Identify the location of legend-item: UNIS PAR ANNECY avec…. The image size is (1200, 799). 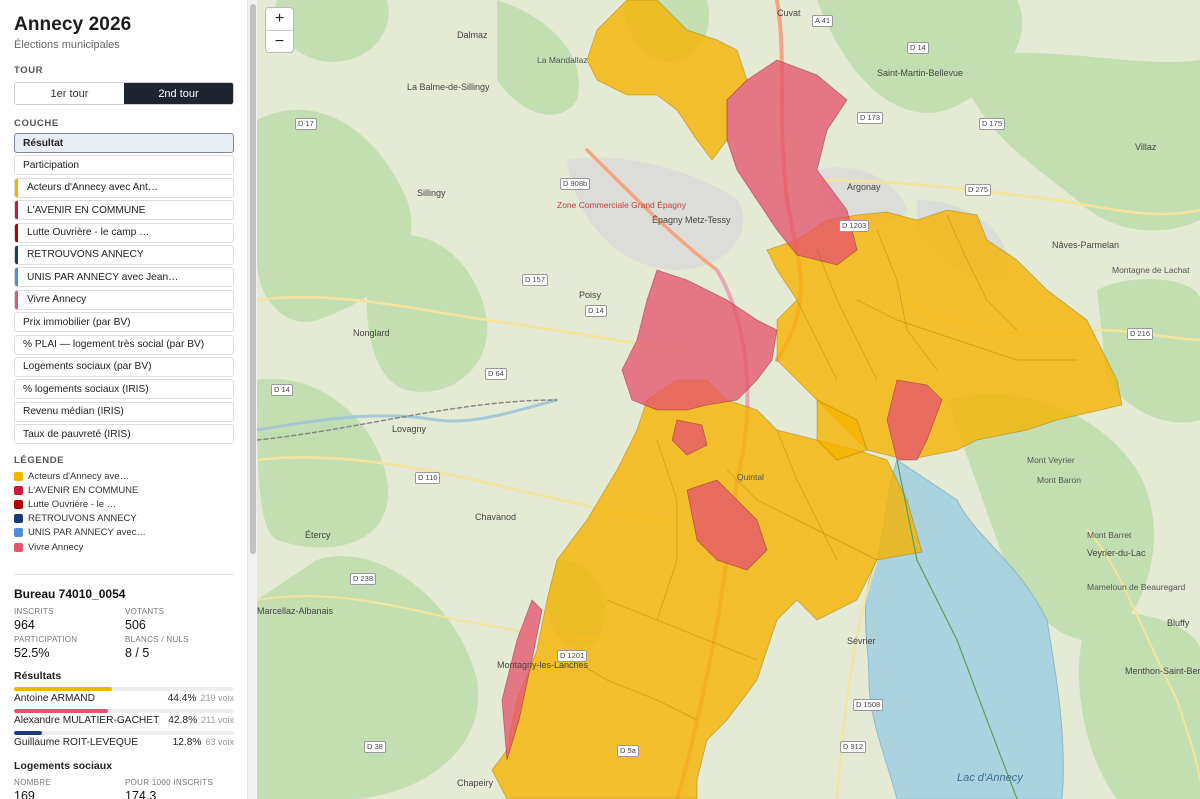
(124, 533).